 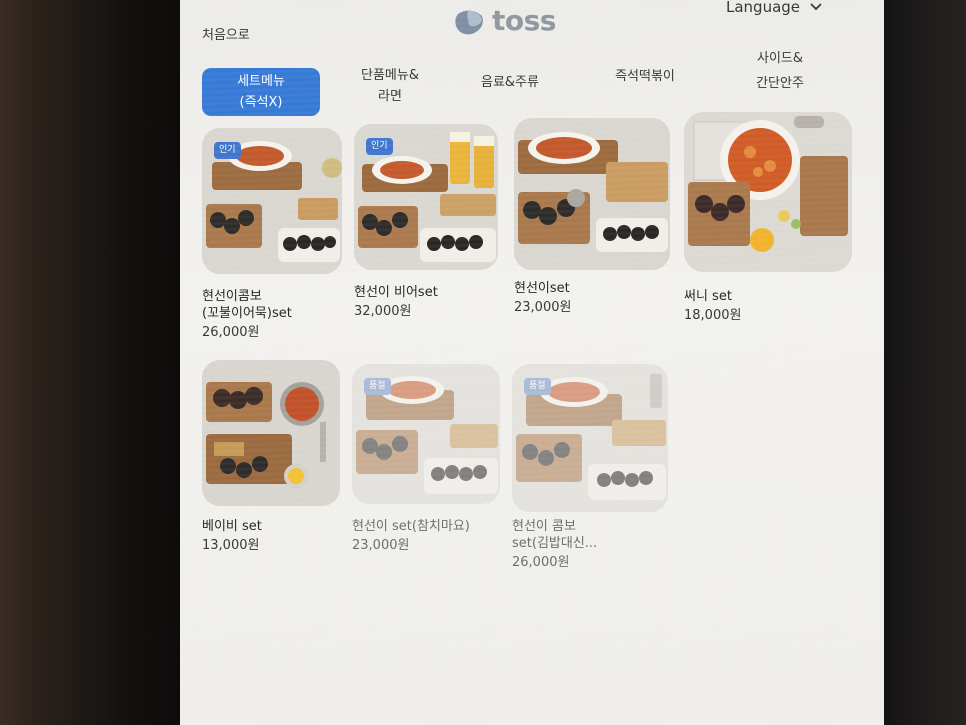 What do you see at coordinates (587, 288) in the screenshot?
I see `menu-item-name: 현선이set` at bounding box center [587, 288].